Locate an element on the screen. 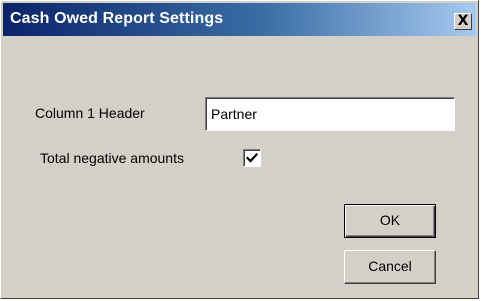  cancel-button: Cancel is located at coordinates (390, 267).